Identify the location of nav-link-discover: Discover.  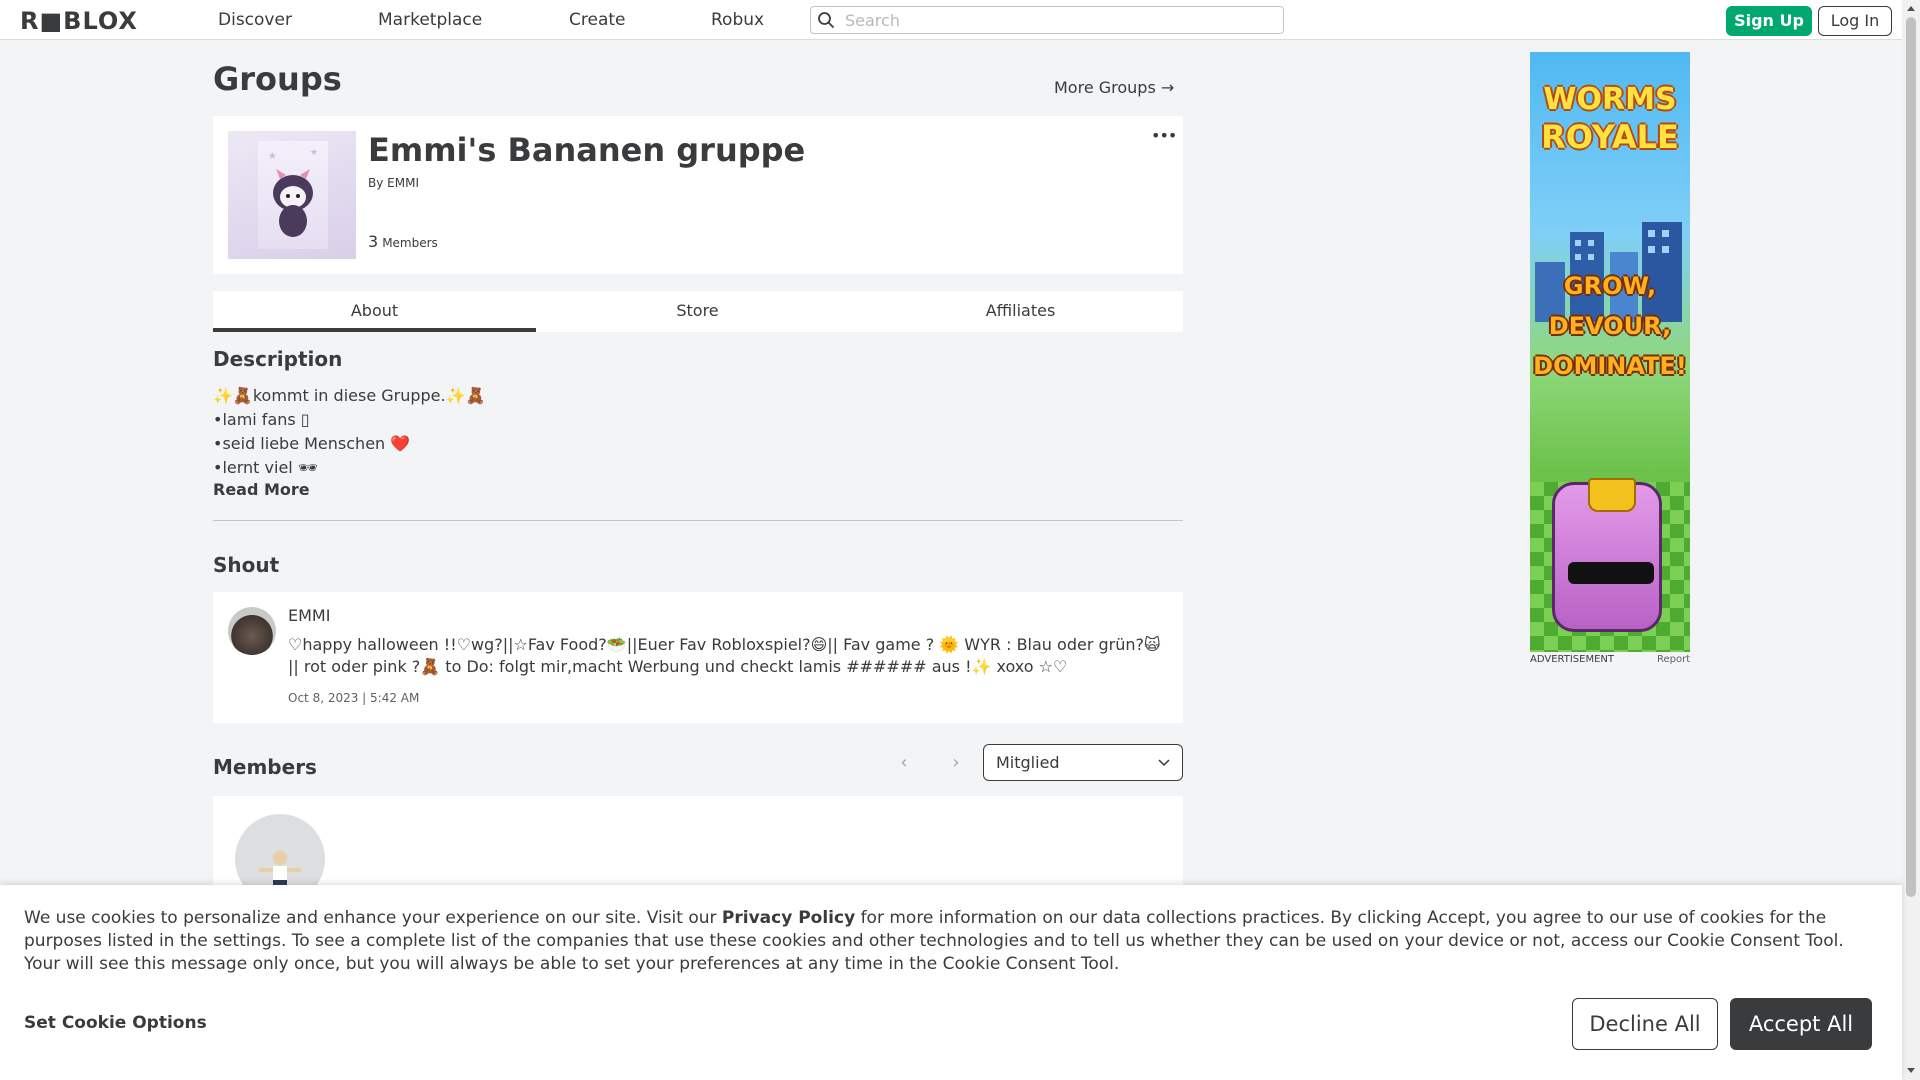
(255, 20).